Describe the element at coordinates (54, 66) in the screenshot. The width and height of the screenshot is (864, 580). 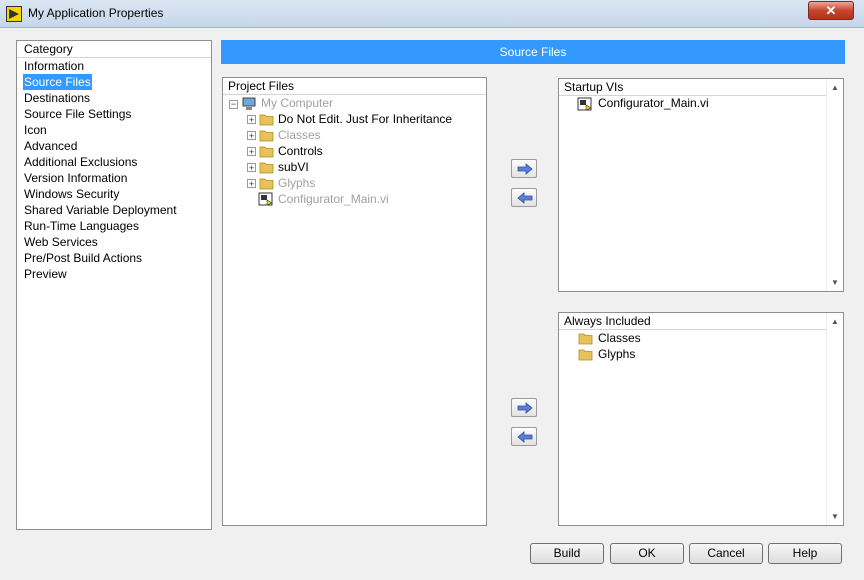
I see `category-item: Information` at that location.